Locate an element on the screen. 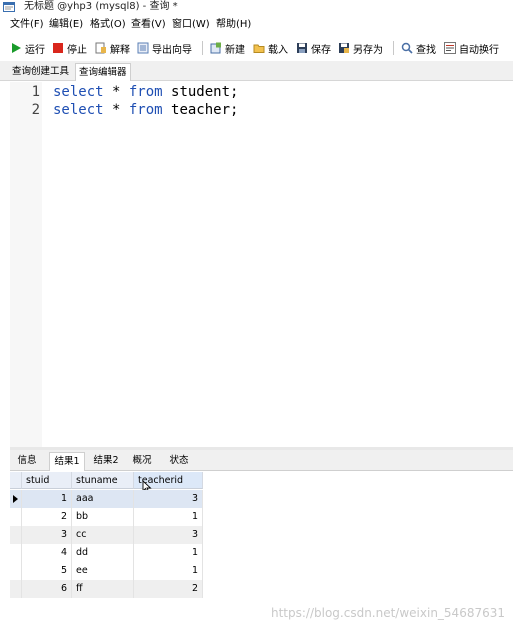 This screenshot has width=513, height=635. table-row: 4 dd 1 is located at coordinates (106, 553).